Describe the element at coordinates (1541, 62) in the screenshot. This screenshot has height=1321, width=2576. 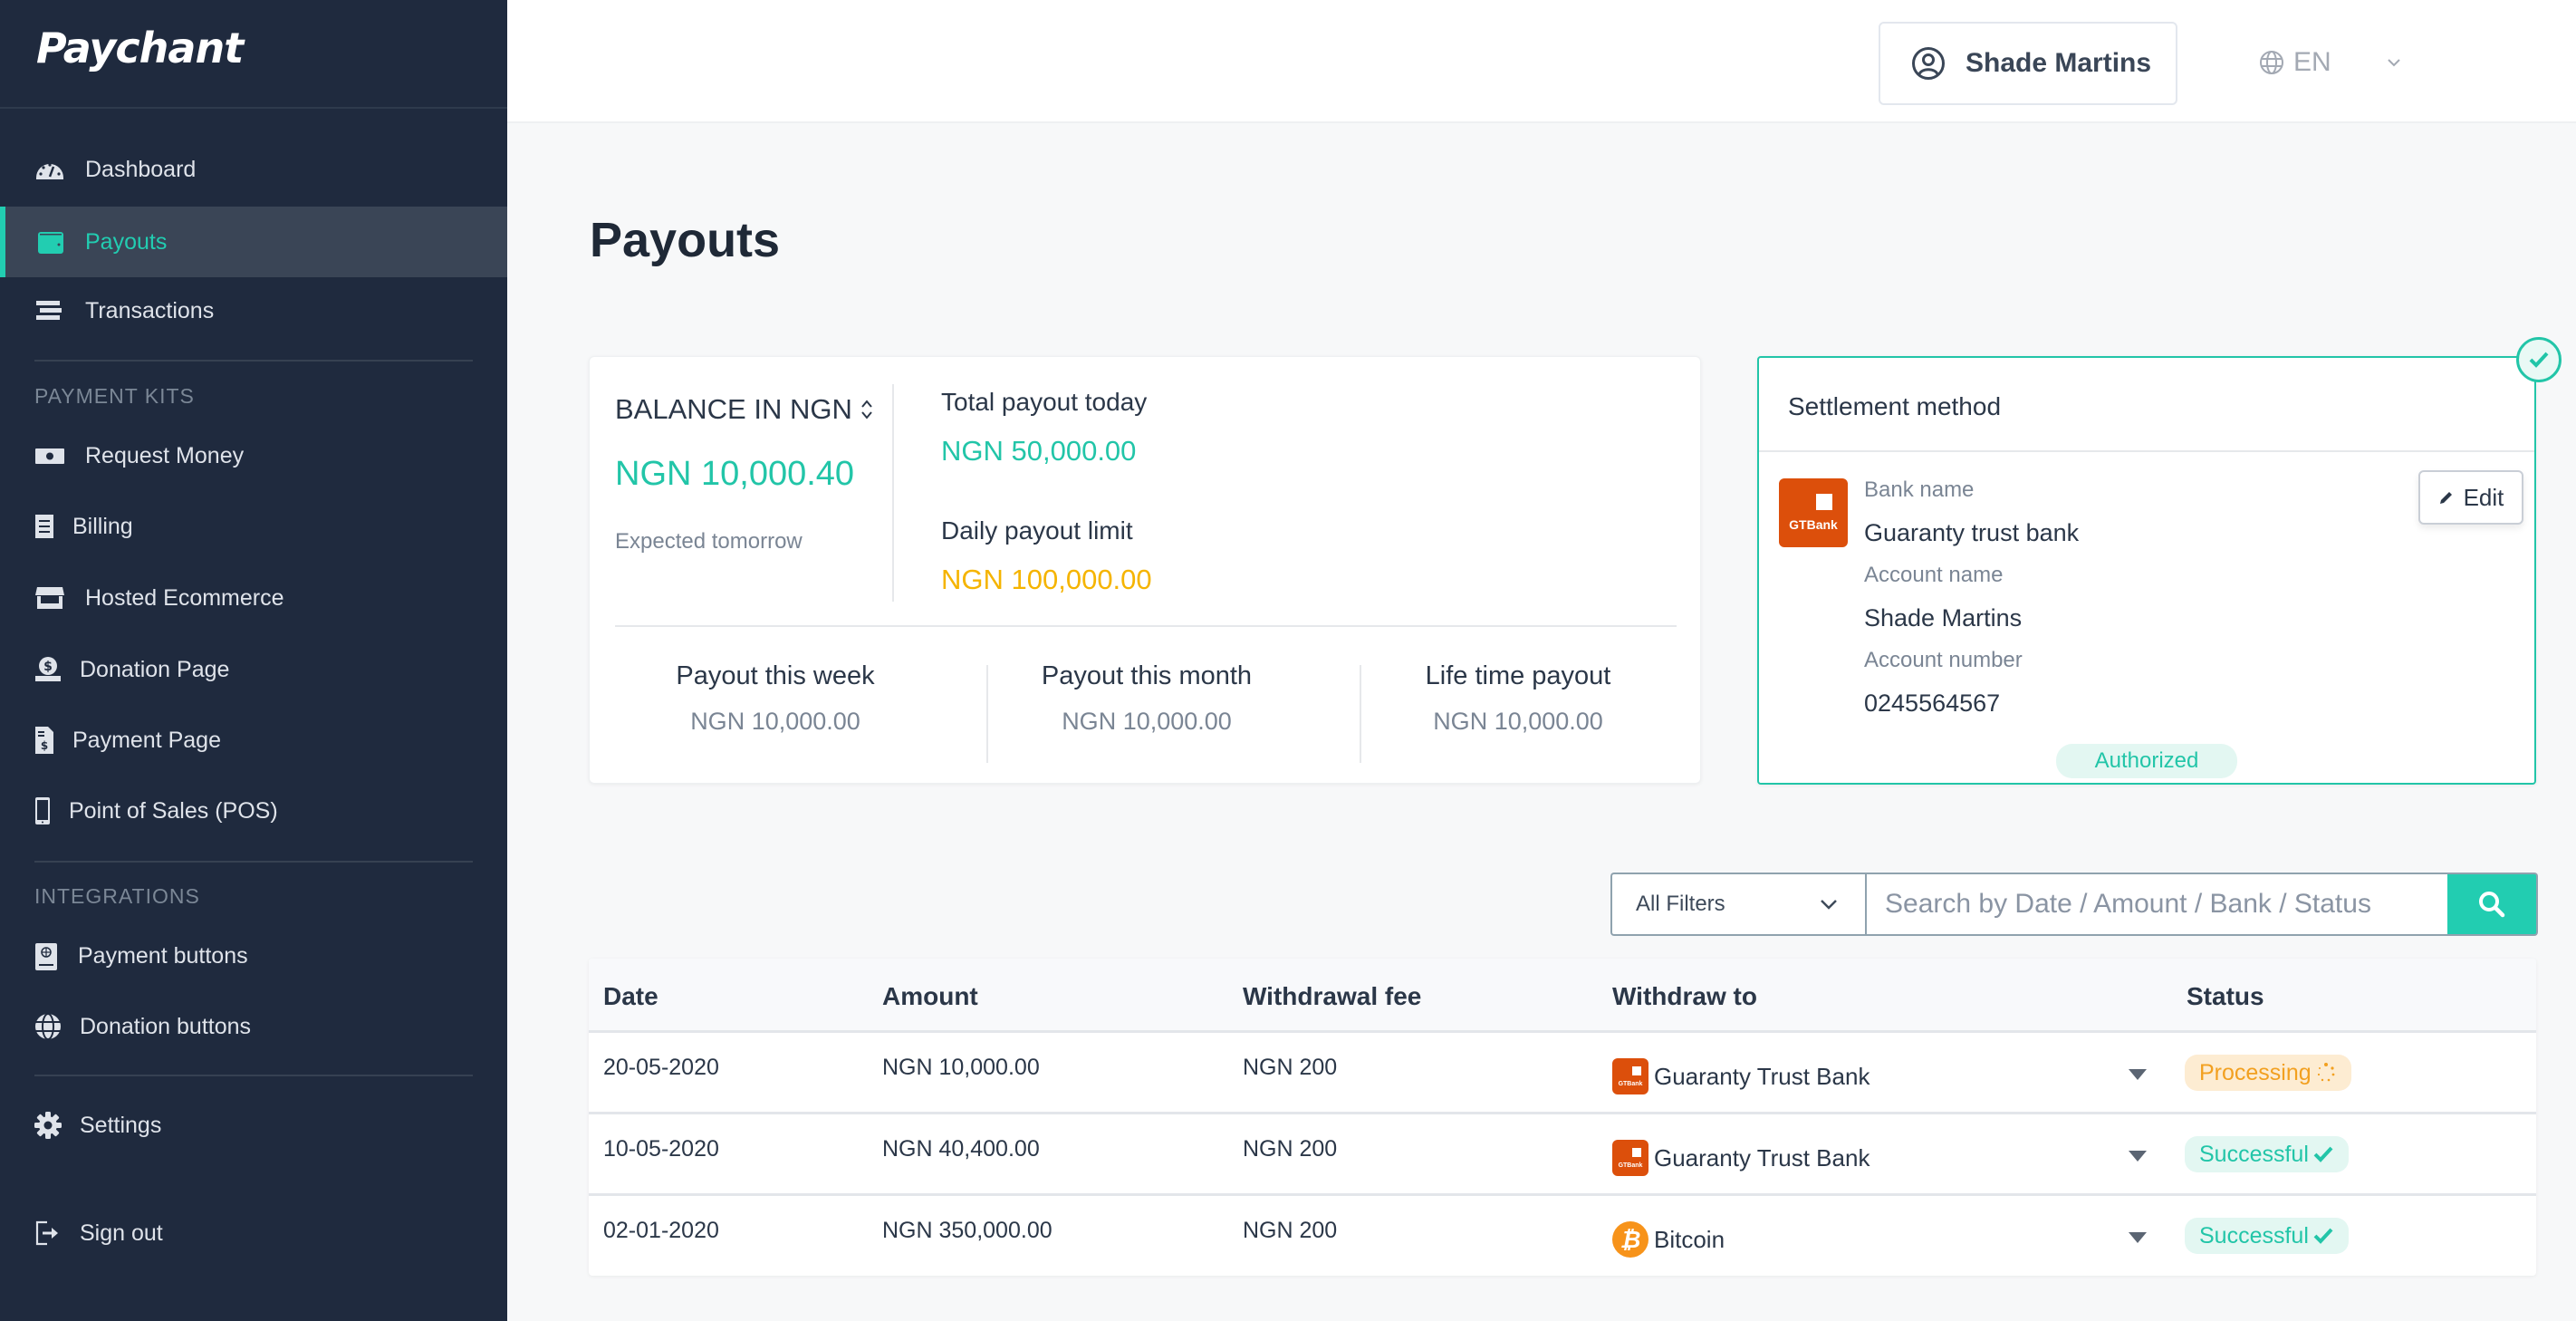
I see `top-header: Shade Martins EN` at that location.